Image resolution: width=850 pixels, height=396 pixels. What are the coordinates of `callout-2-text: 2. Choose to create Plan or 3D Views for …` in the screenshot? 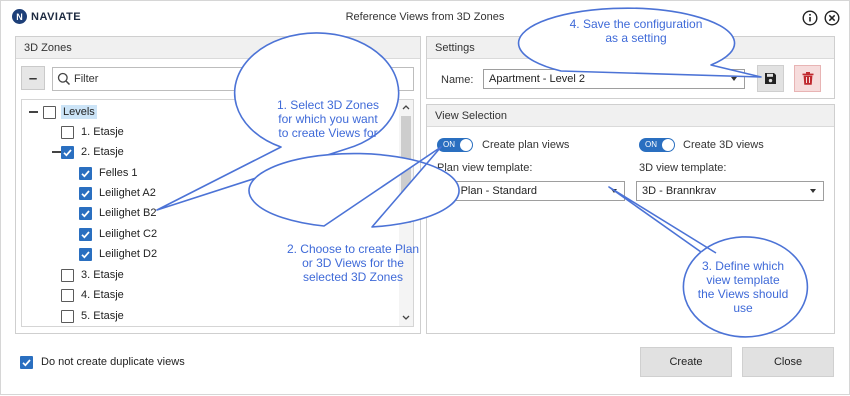 It's located at (353, 263).